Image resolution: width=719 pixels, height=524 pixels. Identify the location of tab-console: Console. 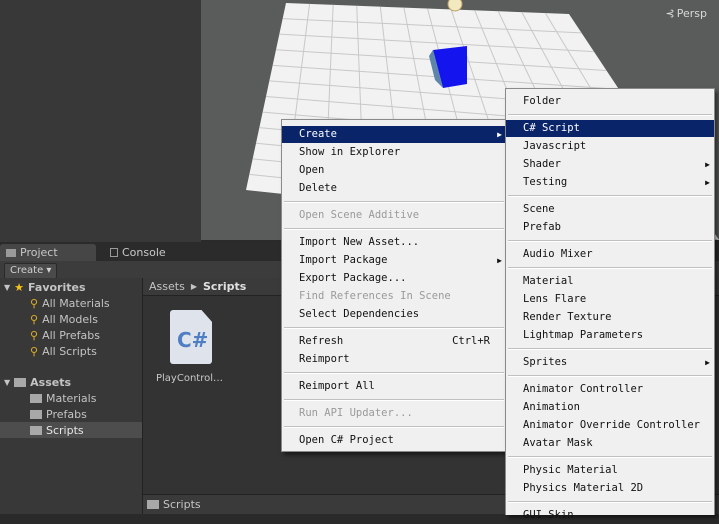
(152, 252).